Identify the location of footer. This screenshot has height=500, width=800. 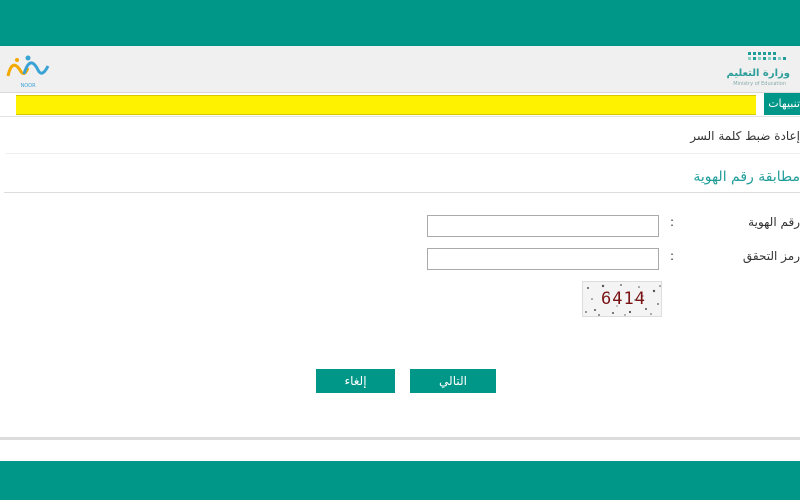
(400, 480).